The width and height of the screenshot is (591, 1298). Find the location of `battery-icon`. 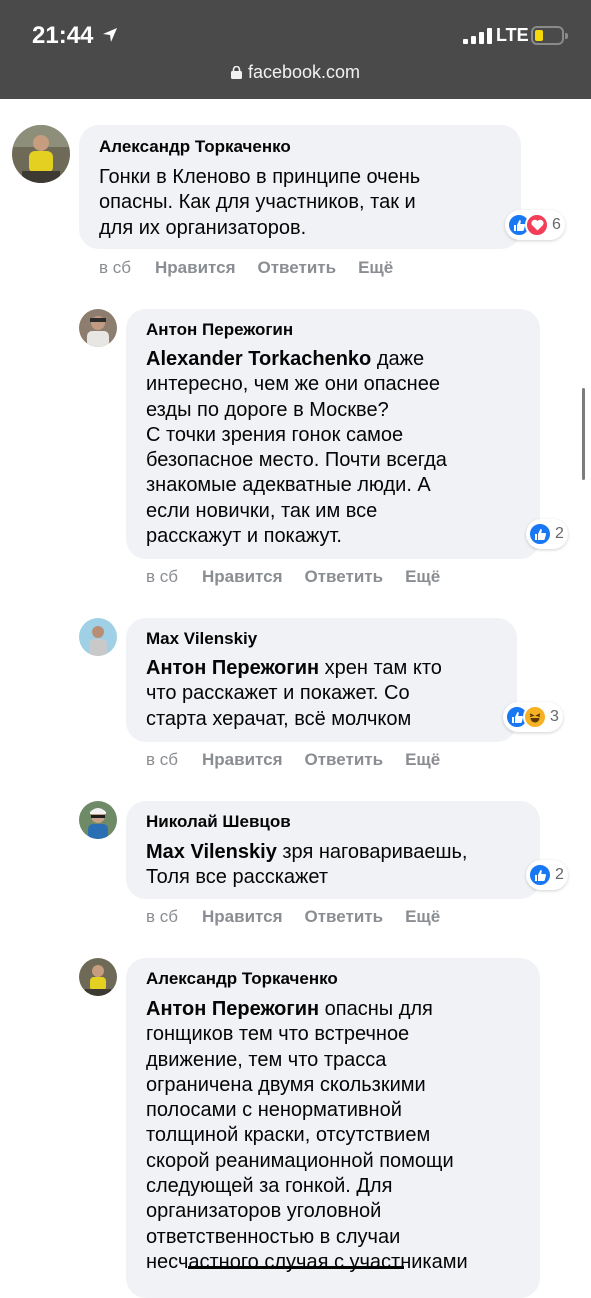

battery-icon is located at coordinates (549, 35).